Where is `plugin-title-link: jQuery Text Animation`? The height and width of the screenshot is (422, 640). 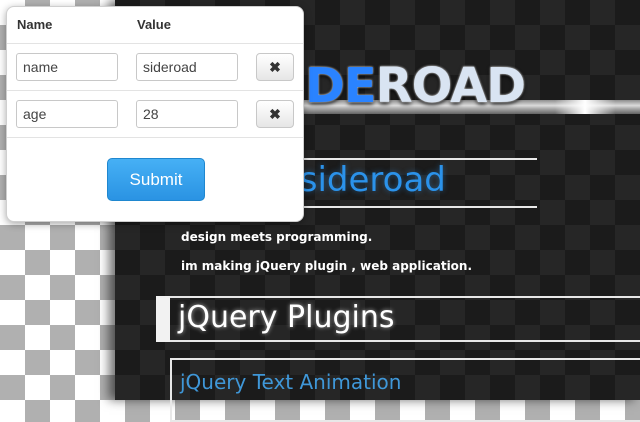 plugin-title-link: jQuery Text Animation is located at coordinates (290, 382).